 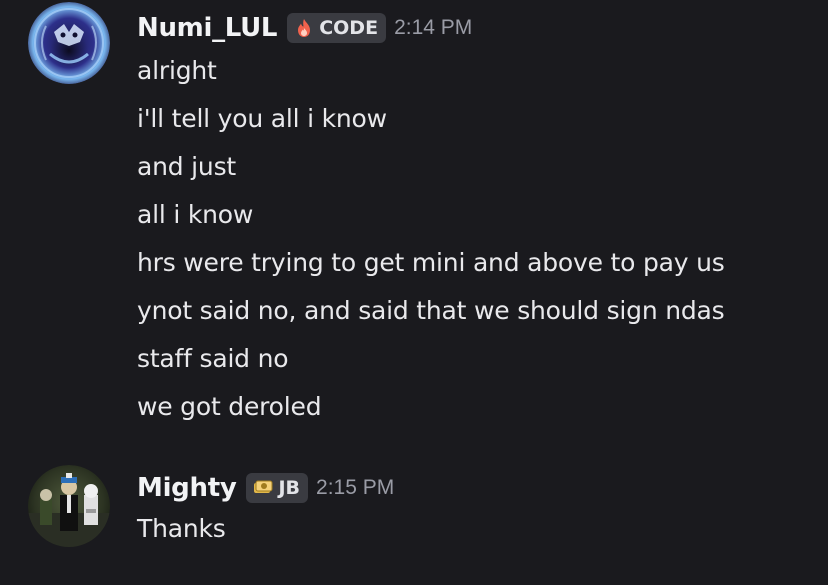 I want to click on message-header: Mighty JB 2:15 PM, so click(x=265, y=488).